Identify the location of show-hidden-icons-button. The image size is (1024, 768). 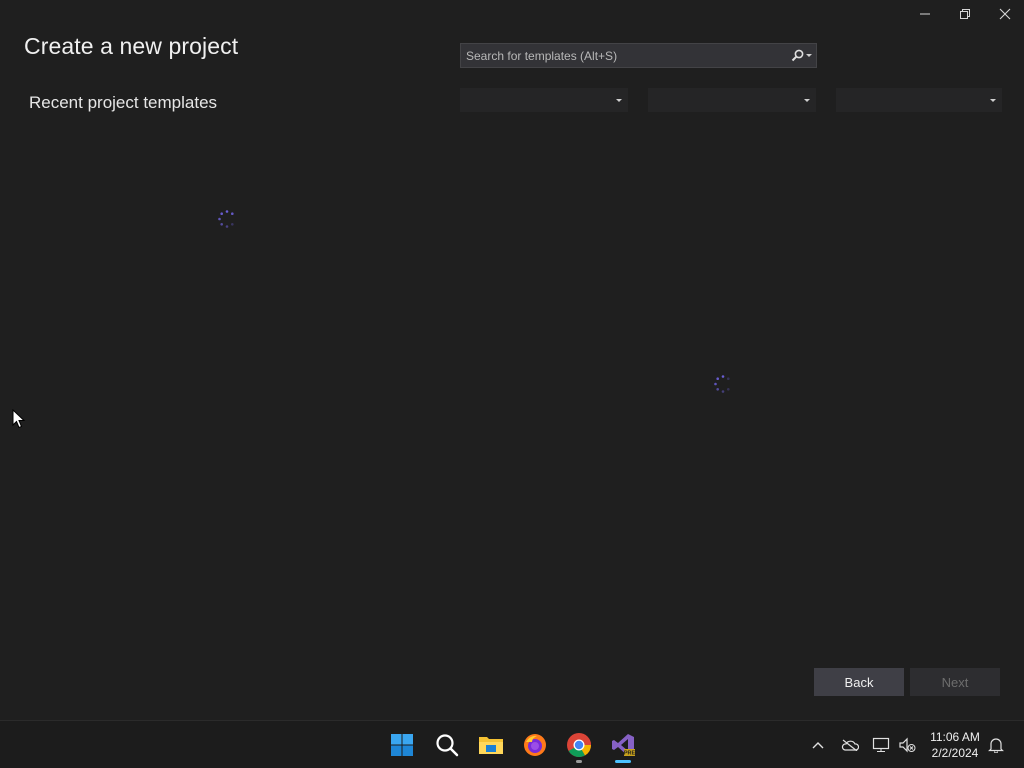
(818, 745).